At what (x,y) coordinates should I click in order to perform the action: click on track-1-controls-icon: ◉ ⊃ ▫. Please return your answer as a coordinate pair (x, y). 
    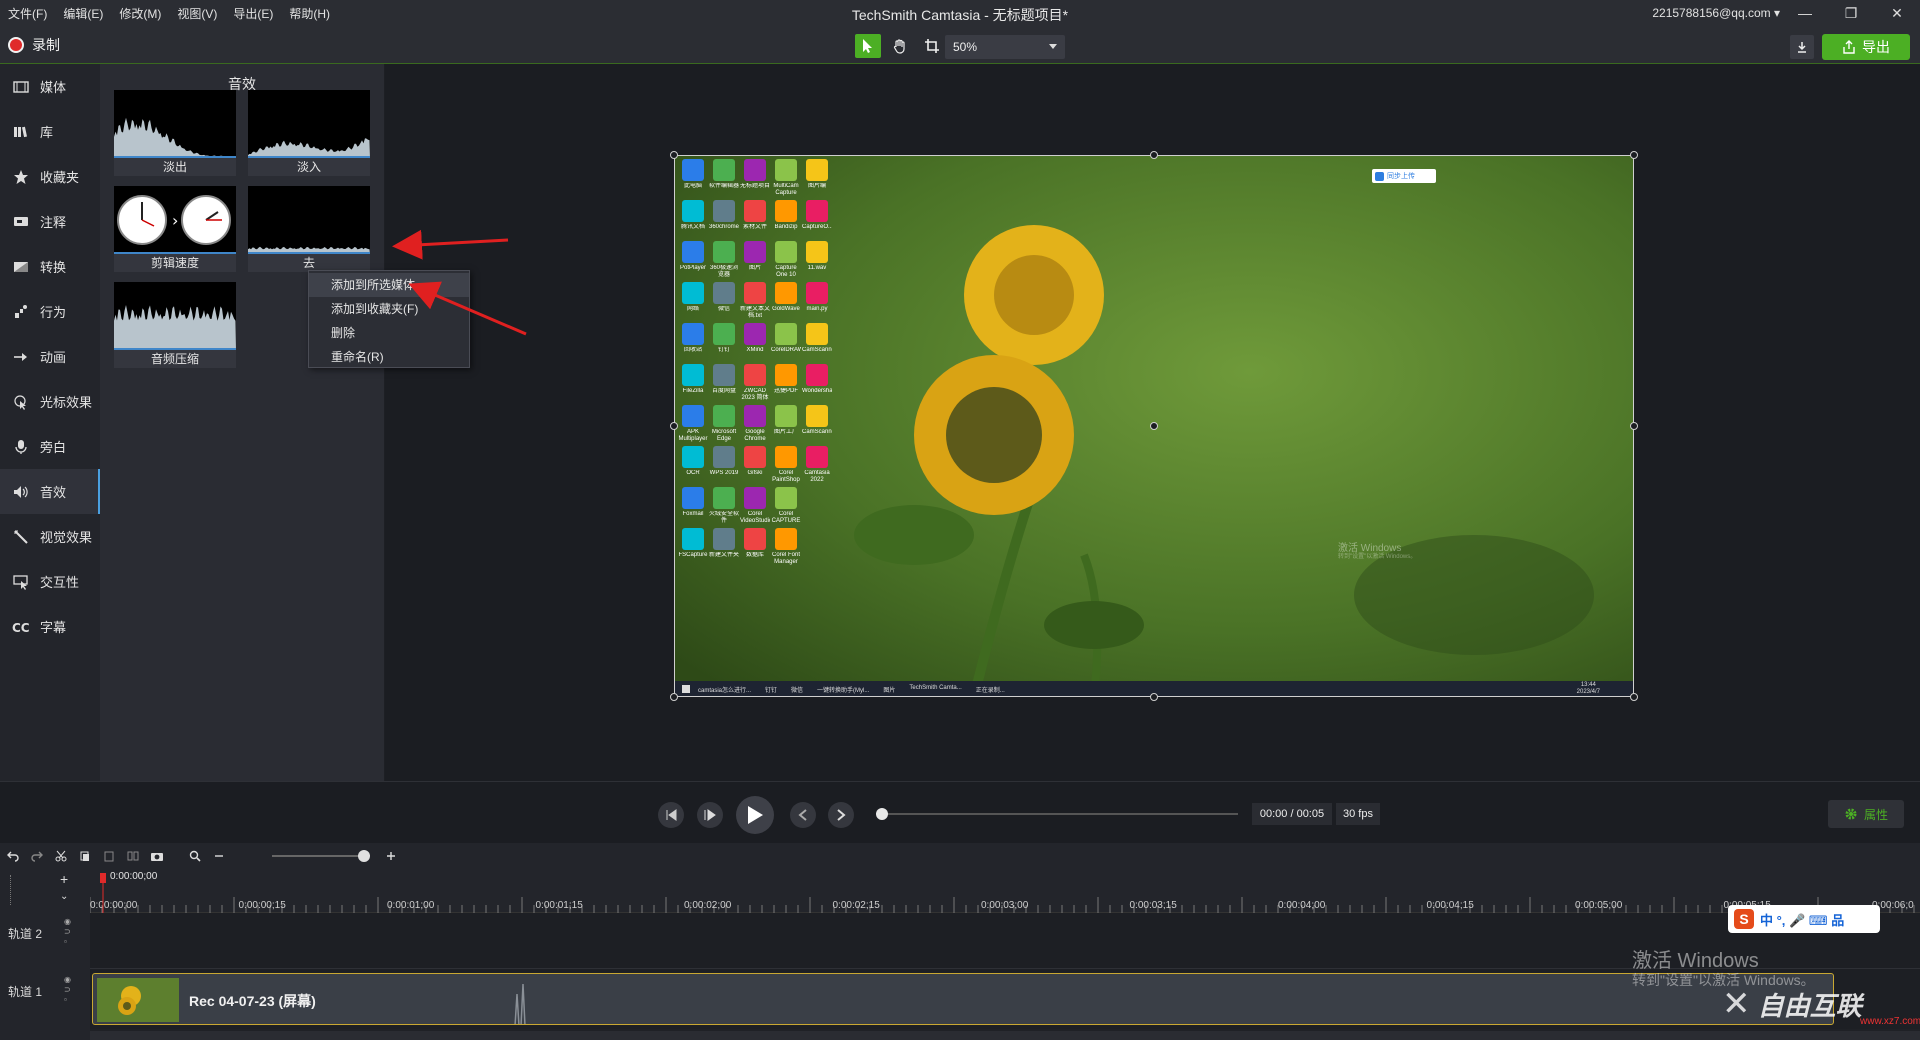
    Looking at the image, I should click on (67, 990).